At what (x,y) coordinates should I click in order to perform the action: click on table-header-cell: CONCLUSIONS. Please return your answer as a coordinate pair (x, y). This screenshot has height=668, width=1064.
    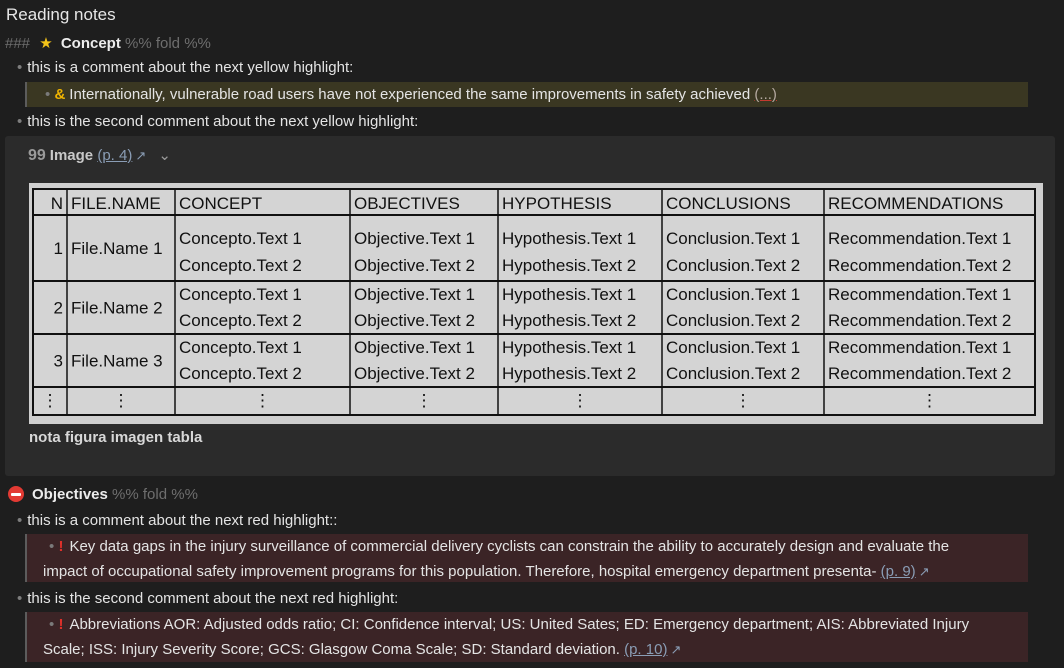
    Looking at the image, I should click on (728, 203).